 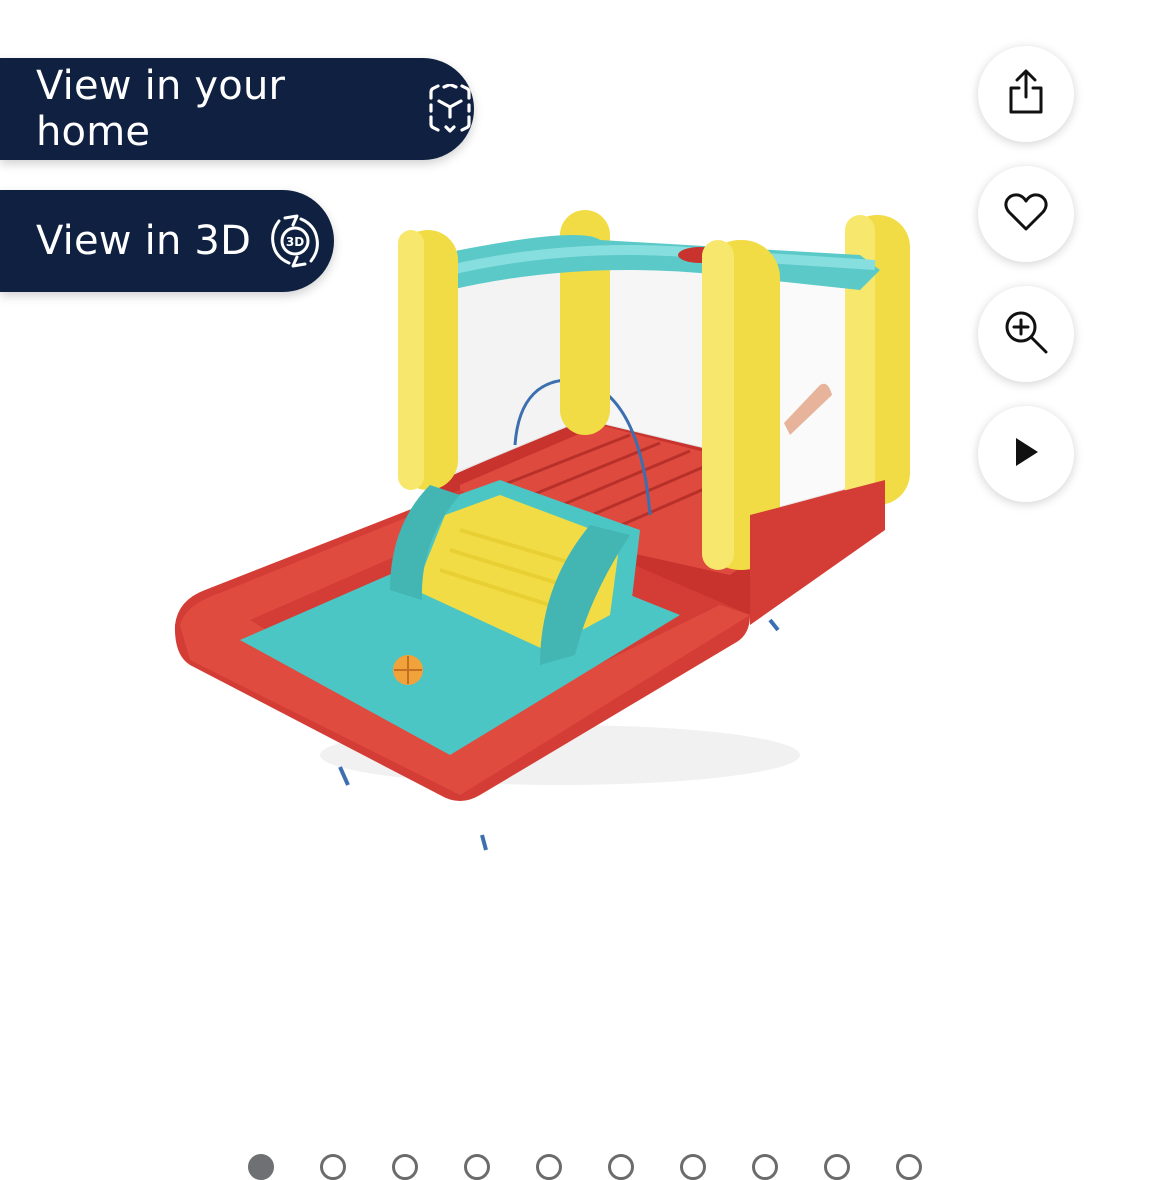 I want to click on play-video-button, so click(x=1026, y=454).